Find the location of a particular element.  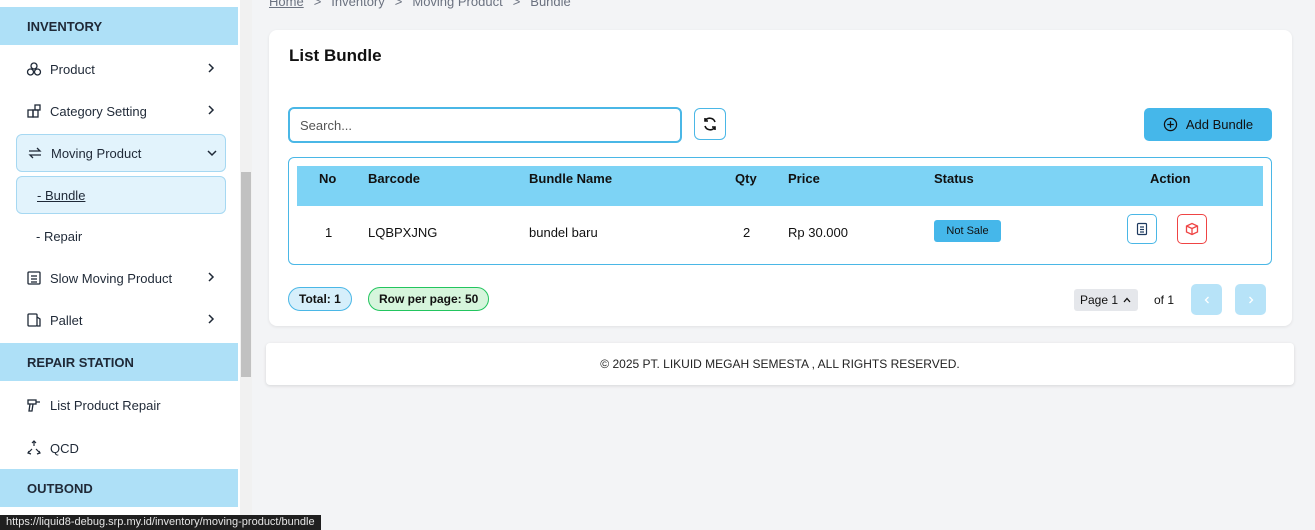

sidebar-subitem-repair: - Repair is located at coordinates (121, 236).